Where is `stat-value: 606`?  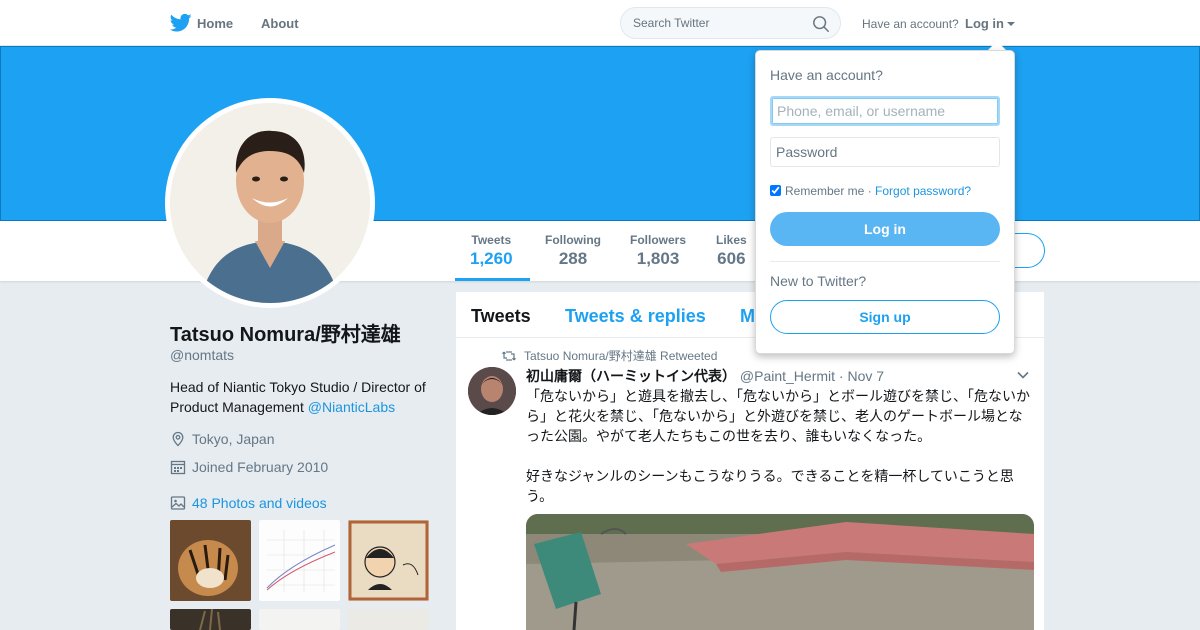
stat-value: 606 is located at coordinates (731, 258).